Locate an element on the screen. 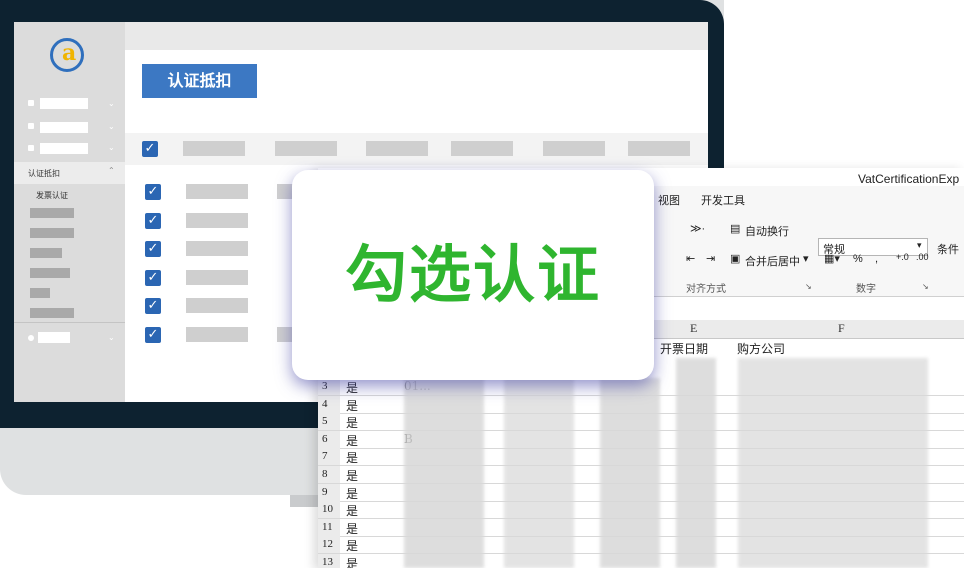  row-number: 9 is located at coordinates (329, 492).